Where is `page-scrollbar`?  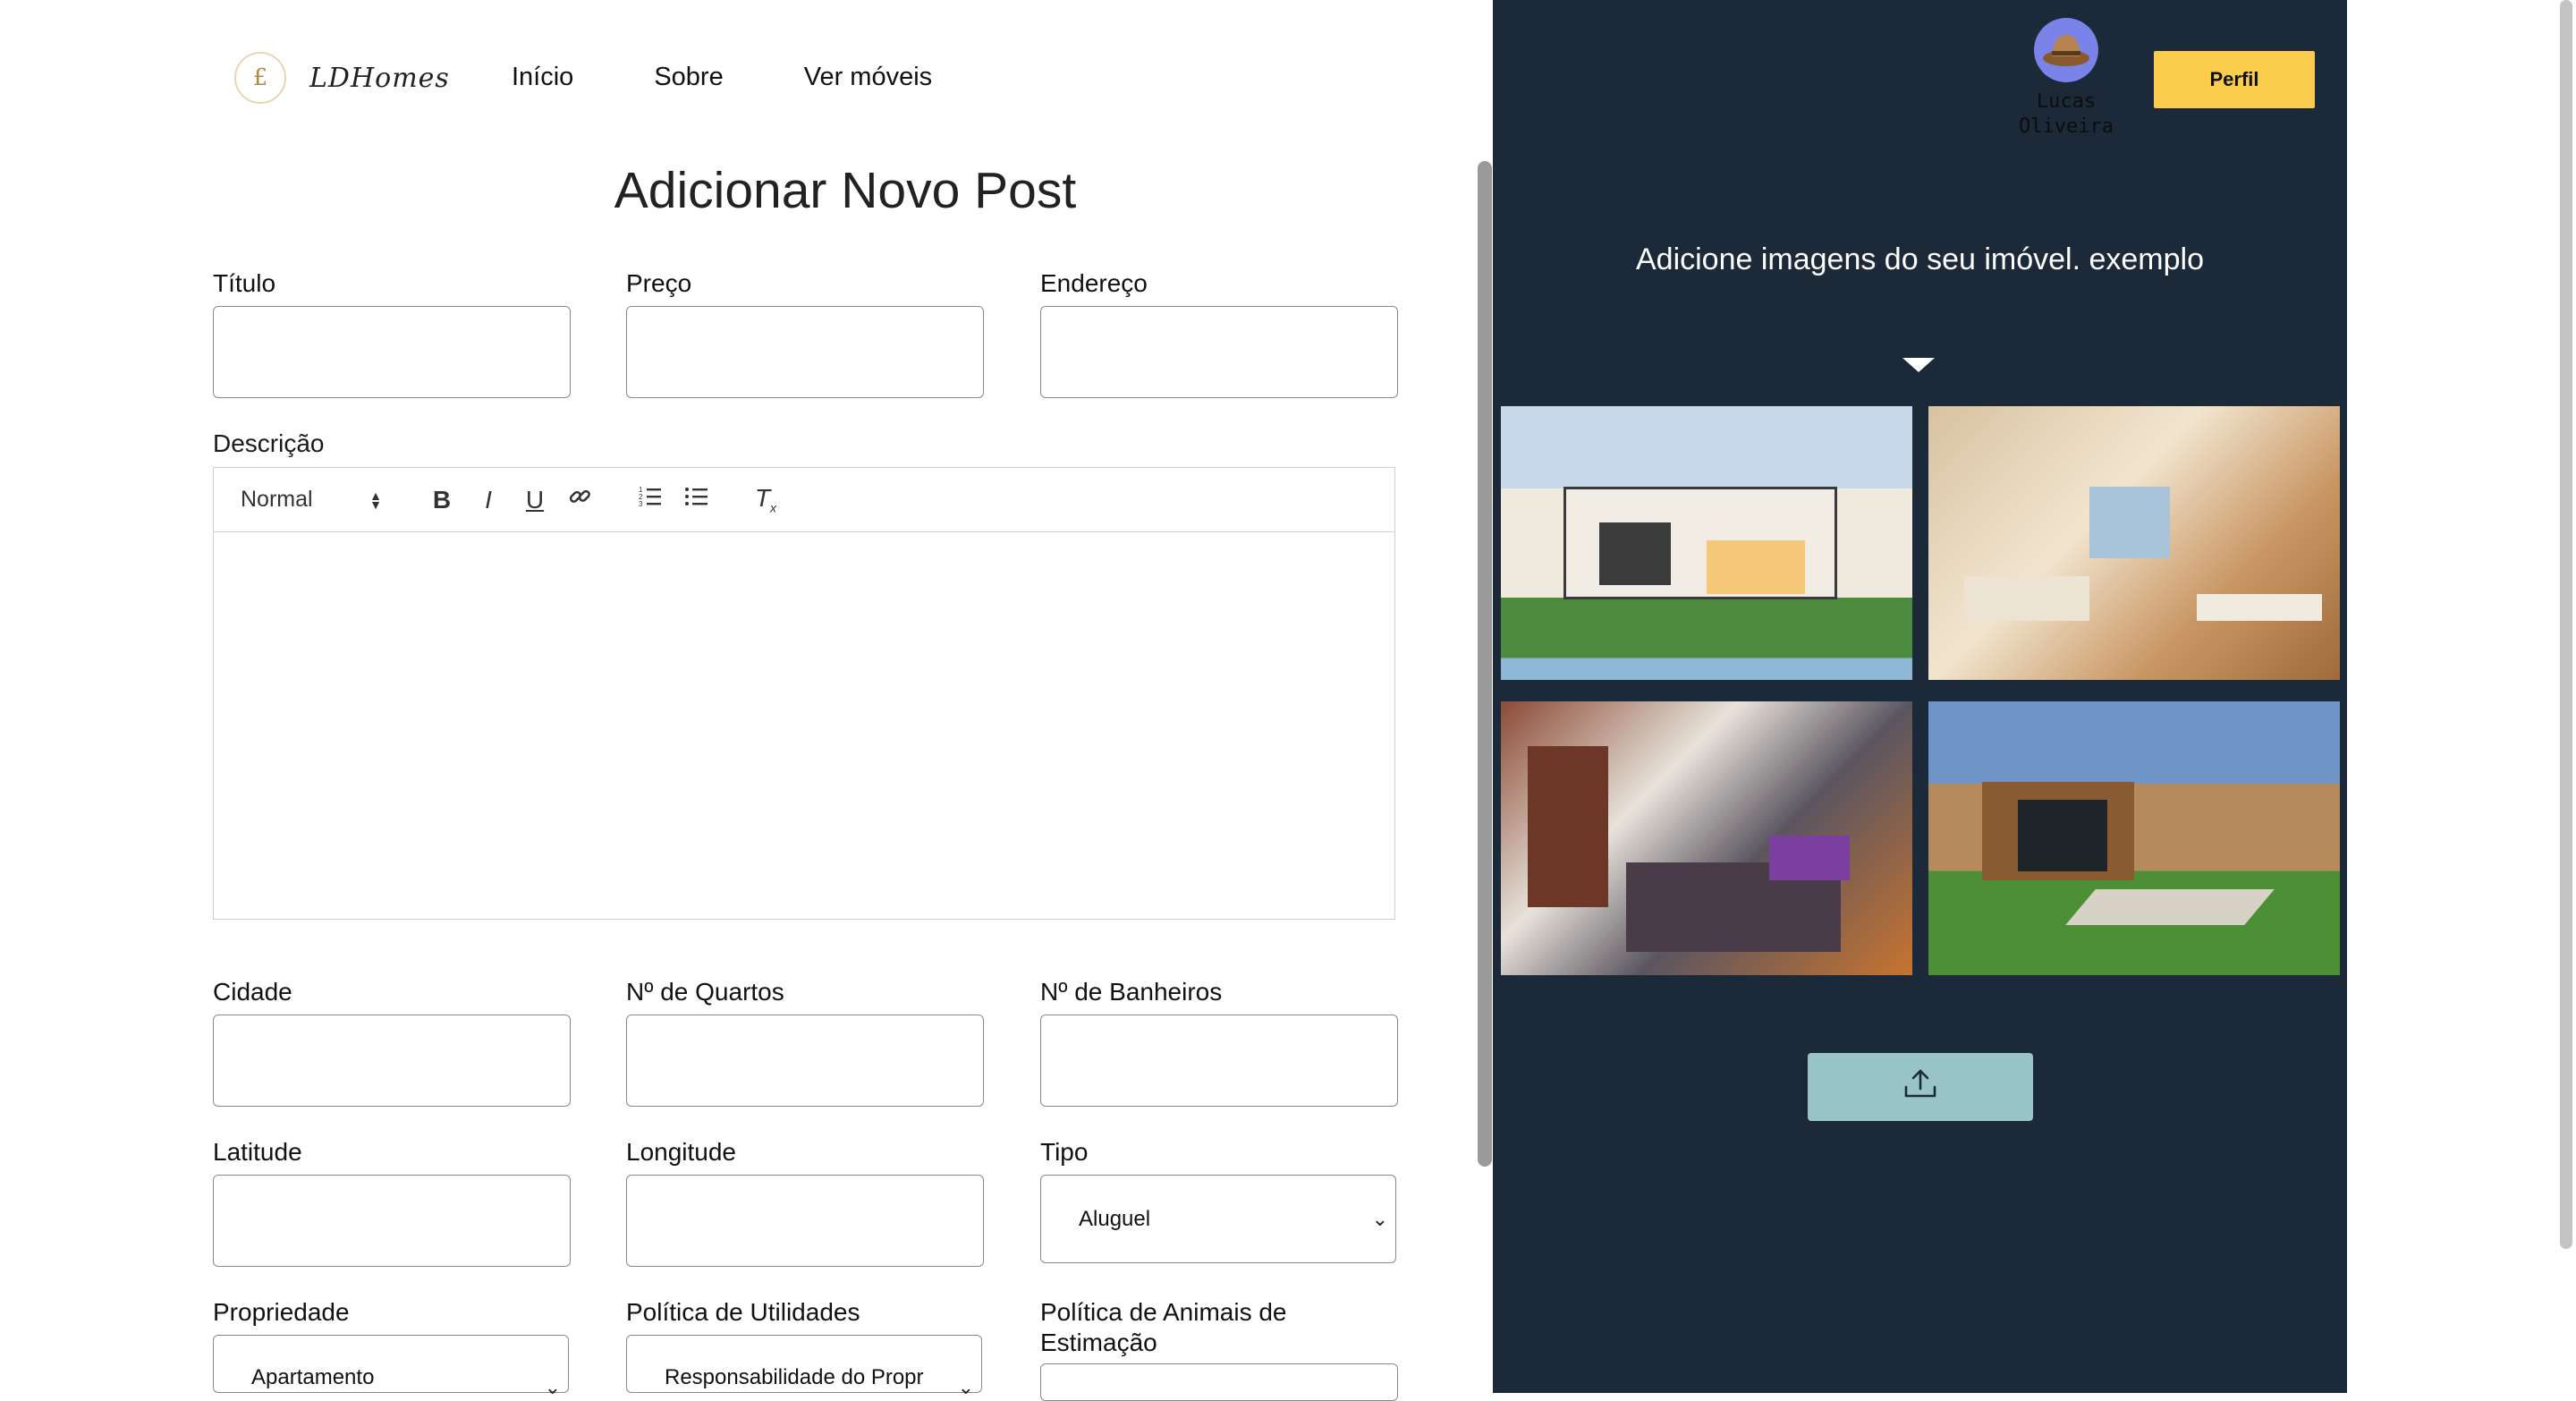
page-scrollbar is located at coordinates (2566, 624).